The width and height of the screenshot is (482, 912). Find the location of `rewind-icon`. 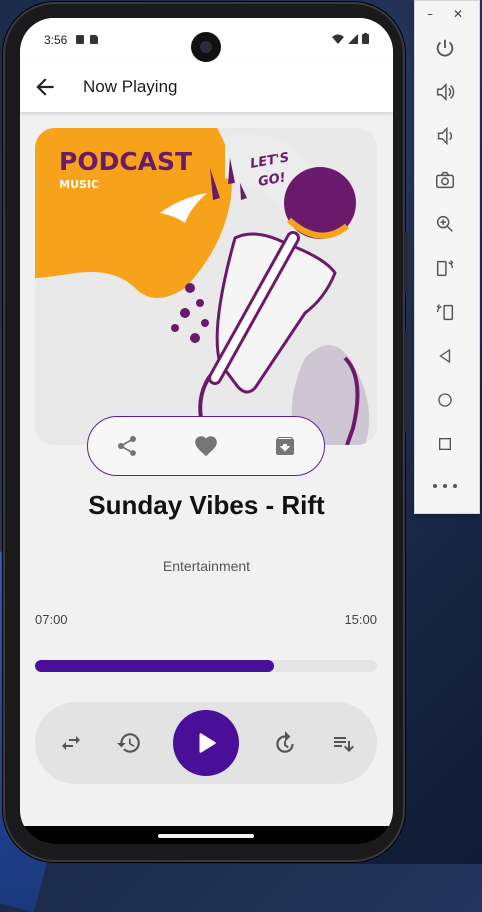

rewind-icon is located at coordinates (129, 743).